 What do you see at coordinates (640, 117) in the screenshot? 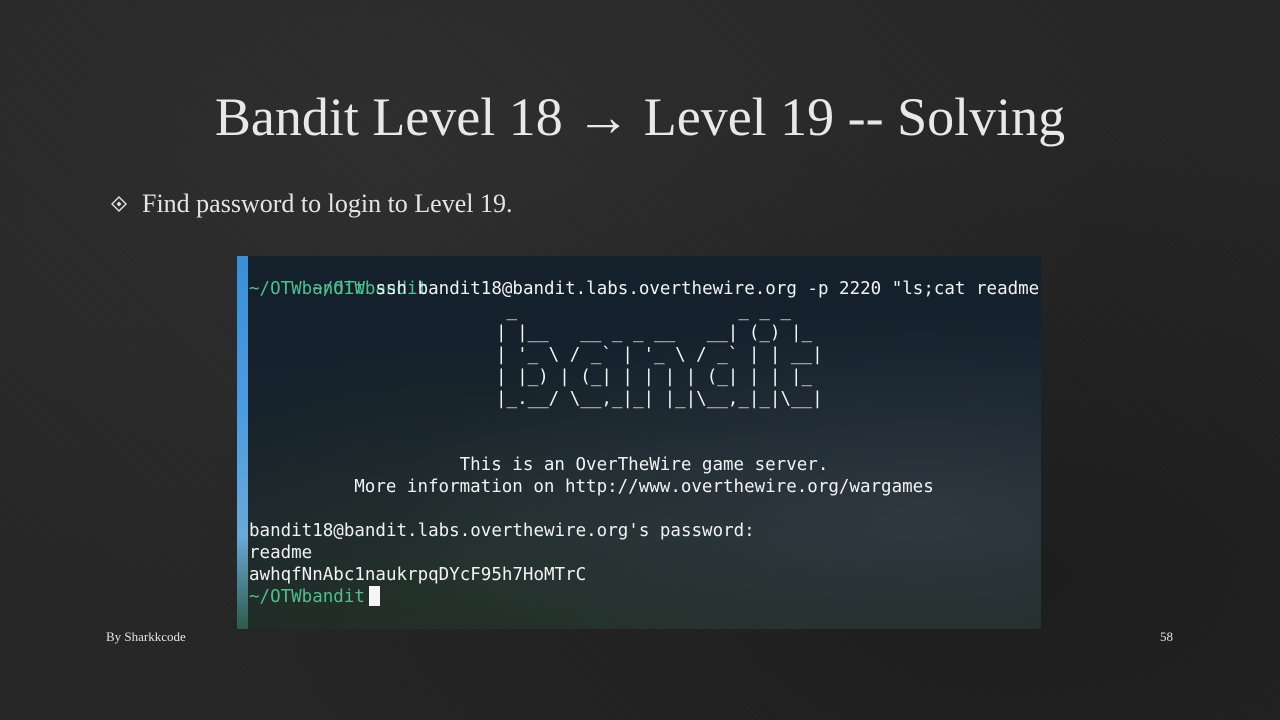
I see `slide-title: Bandit Level 18 → Level 19 -- Solving` at bounding box center [640, 117].